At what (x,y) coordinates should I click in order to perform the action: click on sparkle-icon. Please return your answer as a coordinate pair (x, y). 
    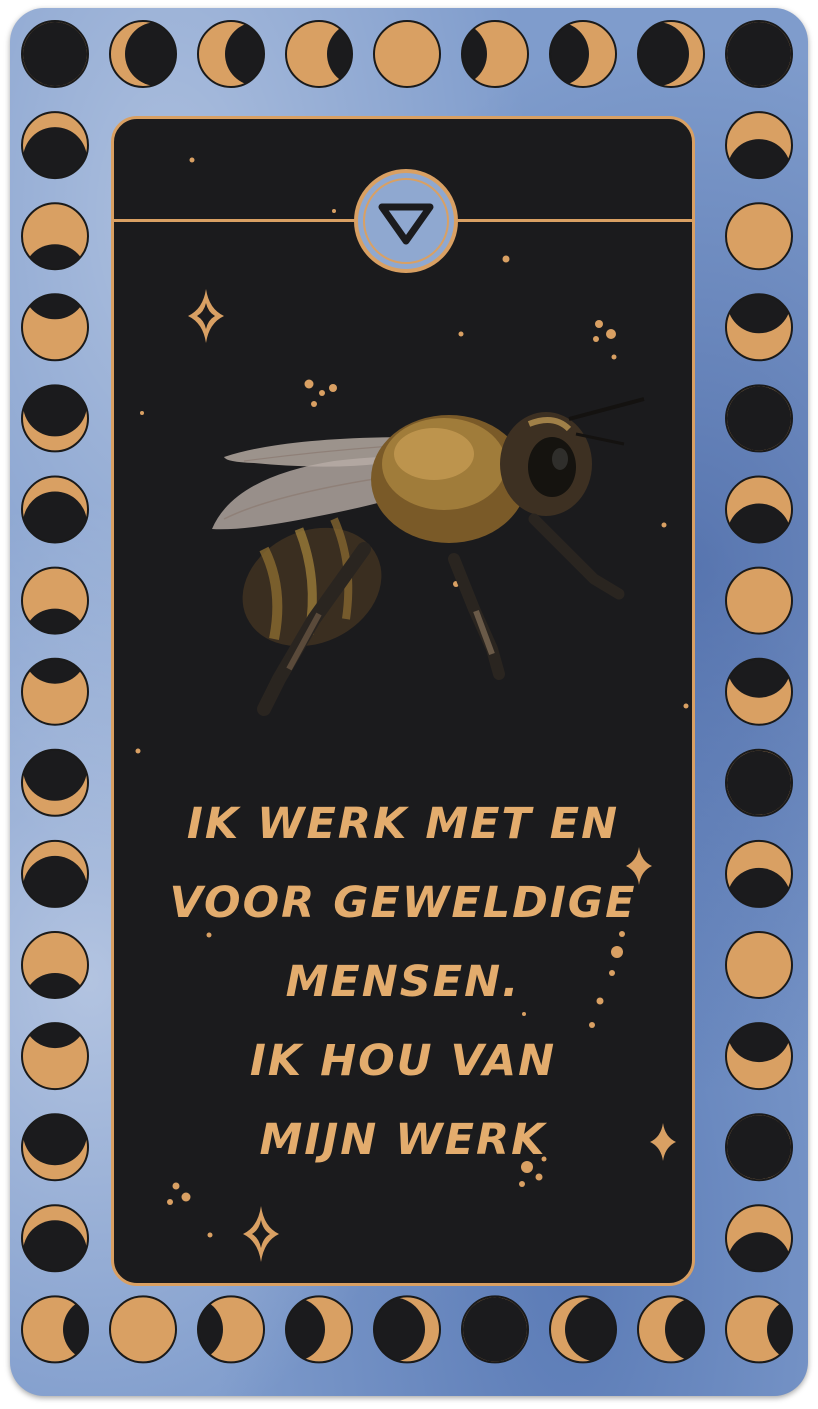
    Looking at the image, I should click on (663, 1142).